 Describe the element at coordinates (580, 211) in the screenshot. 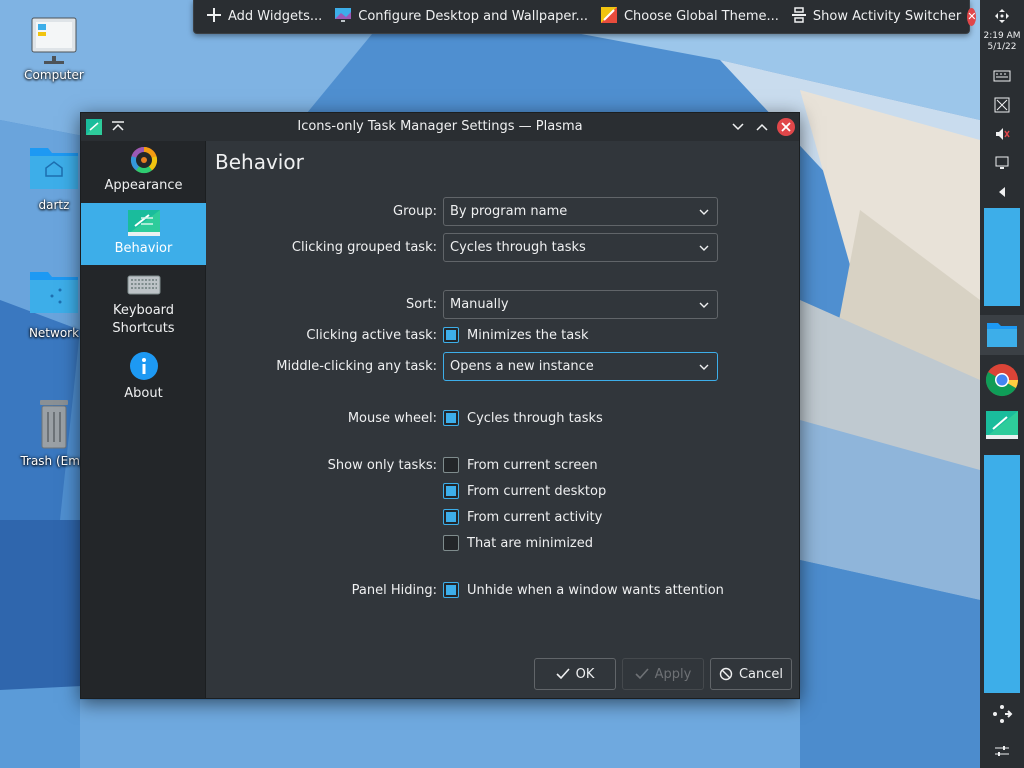

I see `group-combobox: By program name` at that location.